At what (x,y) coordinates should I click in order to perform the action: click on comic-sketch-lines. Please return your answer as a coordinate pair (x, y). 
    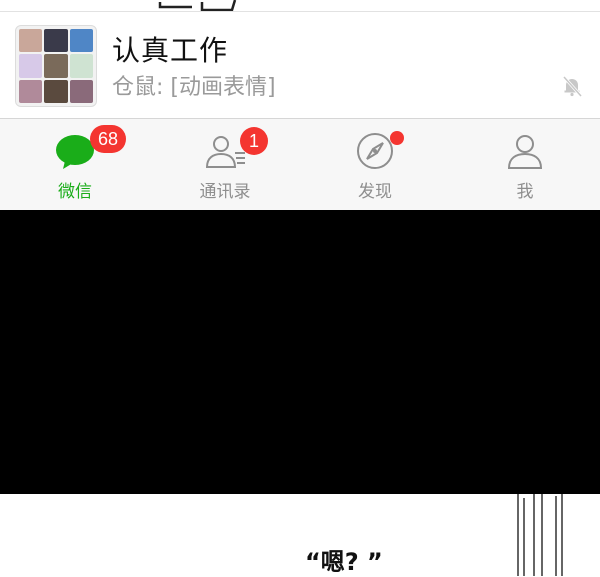
    Looking at the image, I should click on (540, 535).